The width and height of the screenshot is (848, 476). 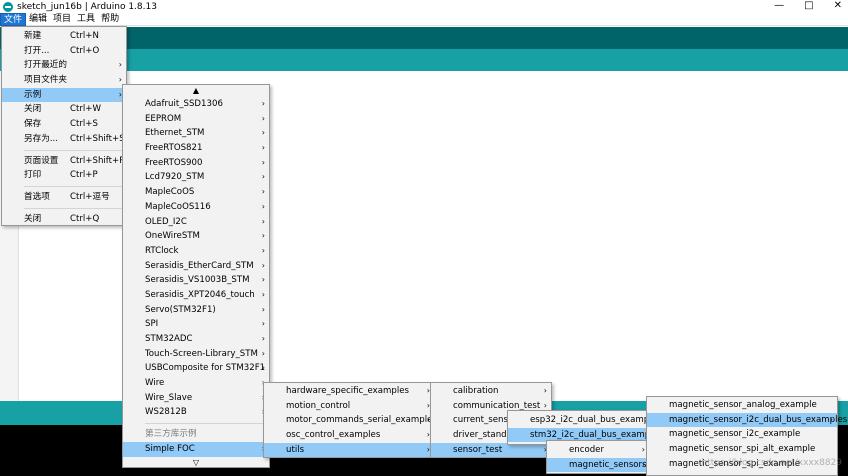 I want to click on submenu-item: encoder ›, so click(x=598, y=450).